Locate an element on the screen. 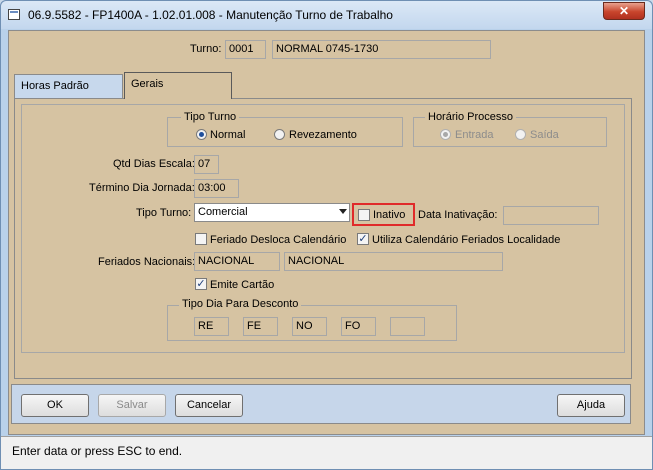 The width and height of the screenshot is (653, 470). tab-gerais: Gerais is located at coordinates (178, 85).